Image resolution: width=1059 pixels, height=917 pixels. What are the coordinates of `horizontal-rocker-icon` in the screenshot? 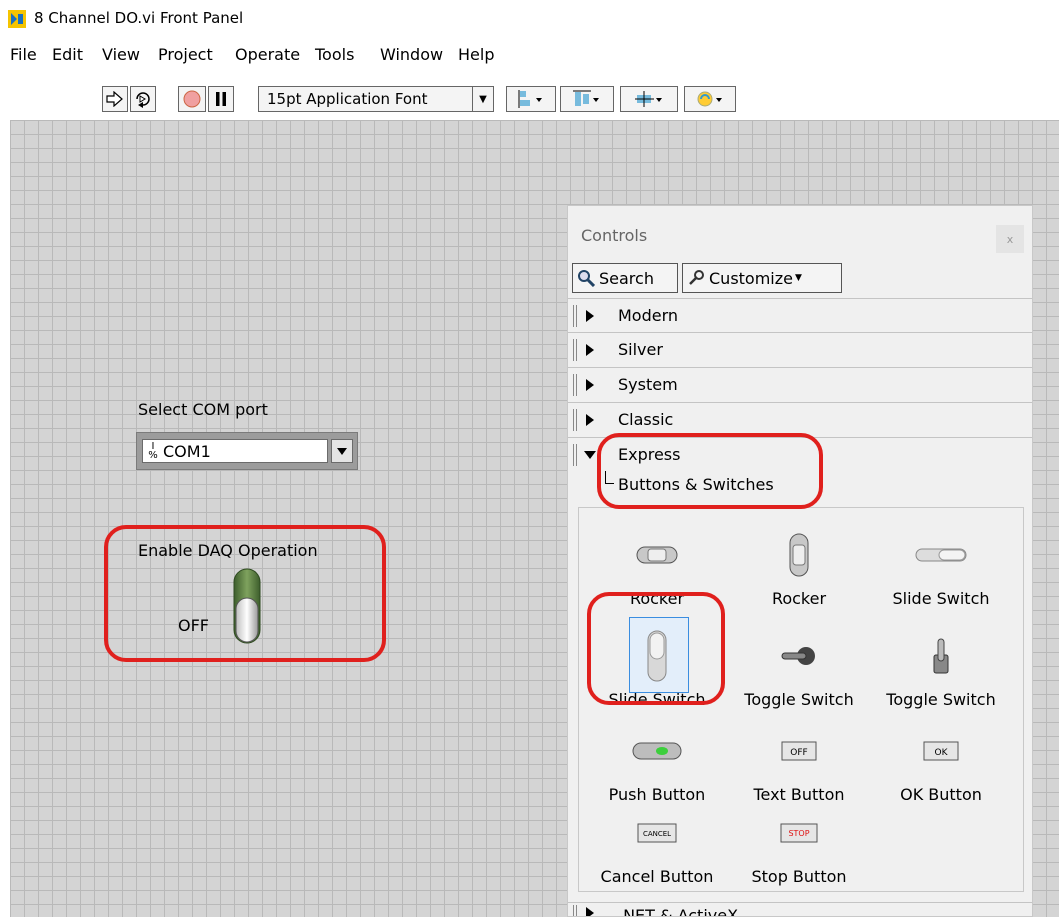 It's located at (657, 555).